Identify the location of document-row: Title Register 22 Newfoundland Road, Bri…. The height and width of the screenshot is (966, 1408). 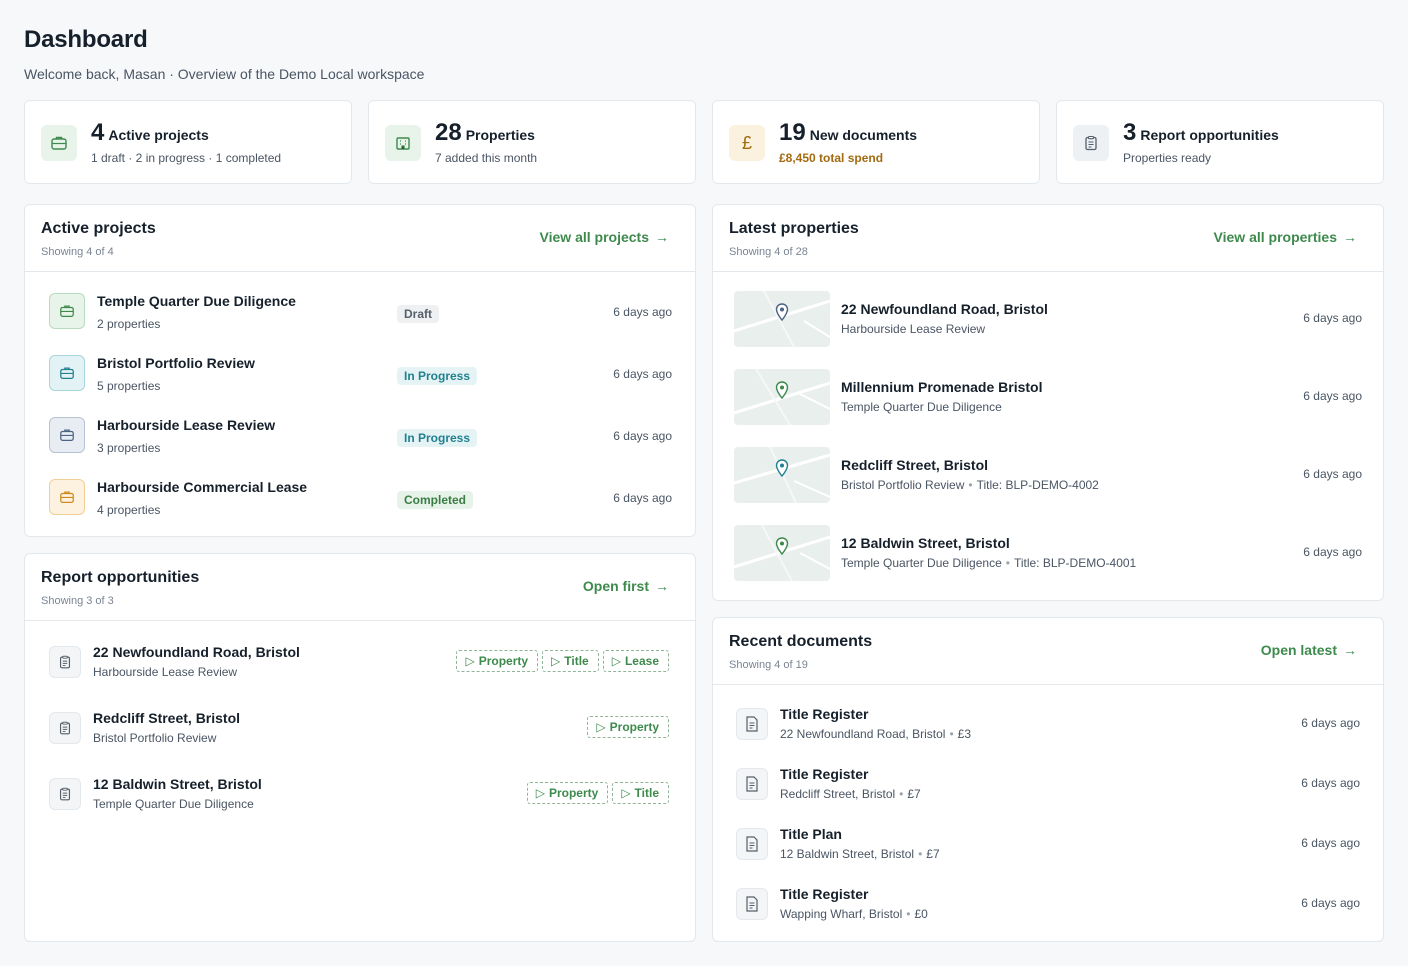
(1048, 732).